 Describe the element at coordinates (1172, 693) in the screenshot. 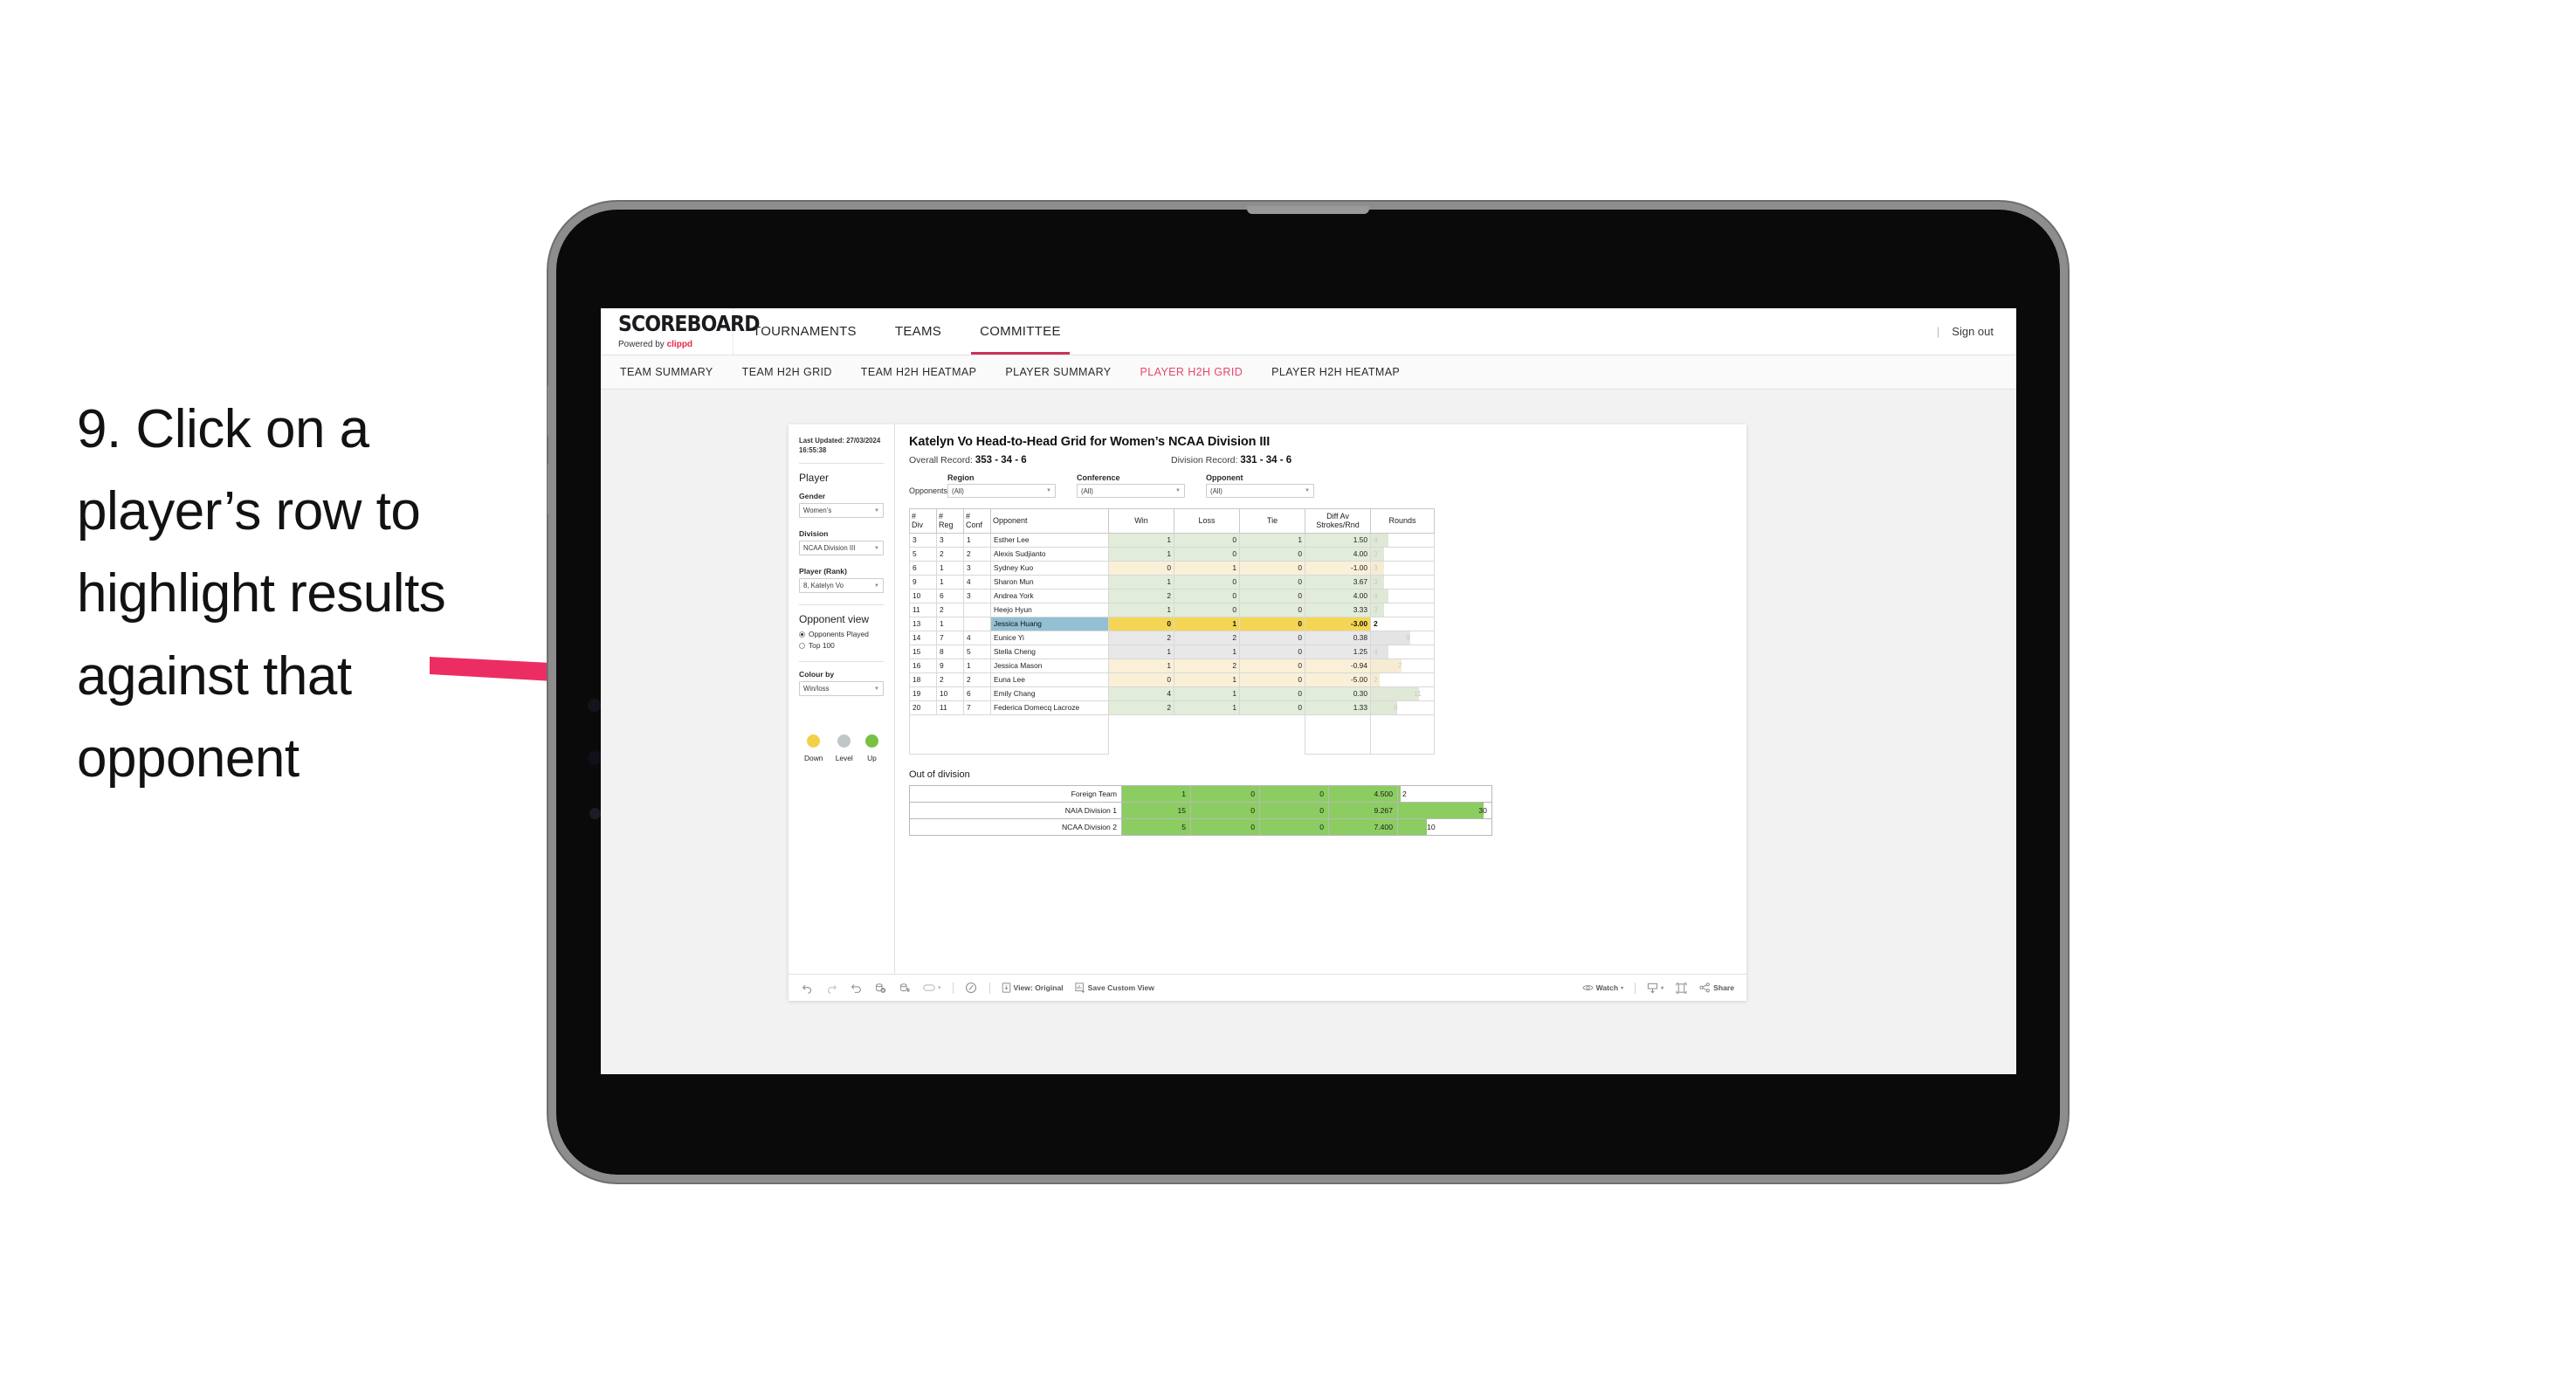

I see `table-row: 19 10 6 Emily Chang 4 1 0 0.30 11` at that location.